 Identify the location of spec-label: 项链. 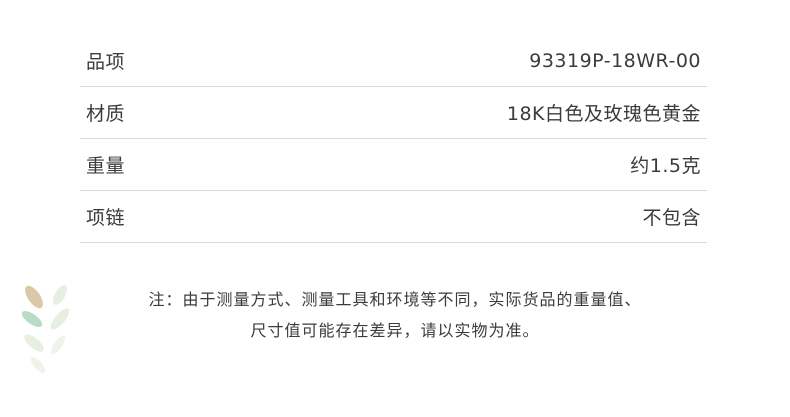
(106, 218).